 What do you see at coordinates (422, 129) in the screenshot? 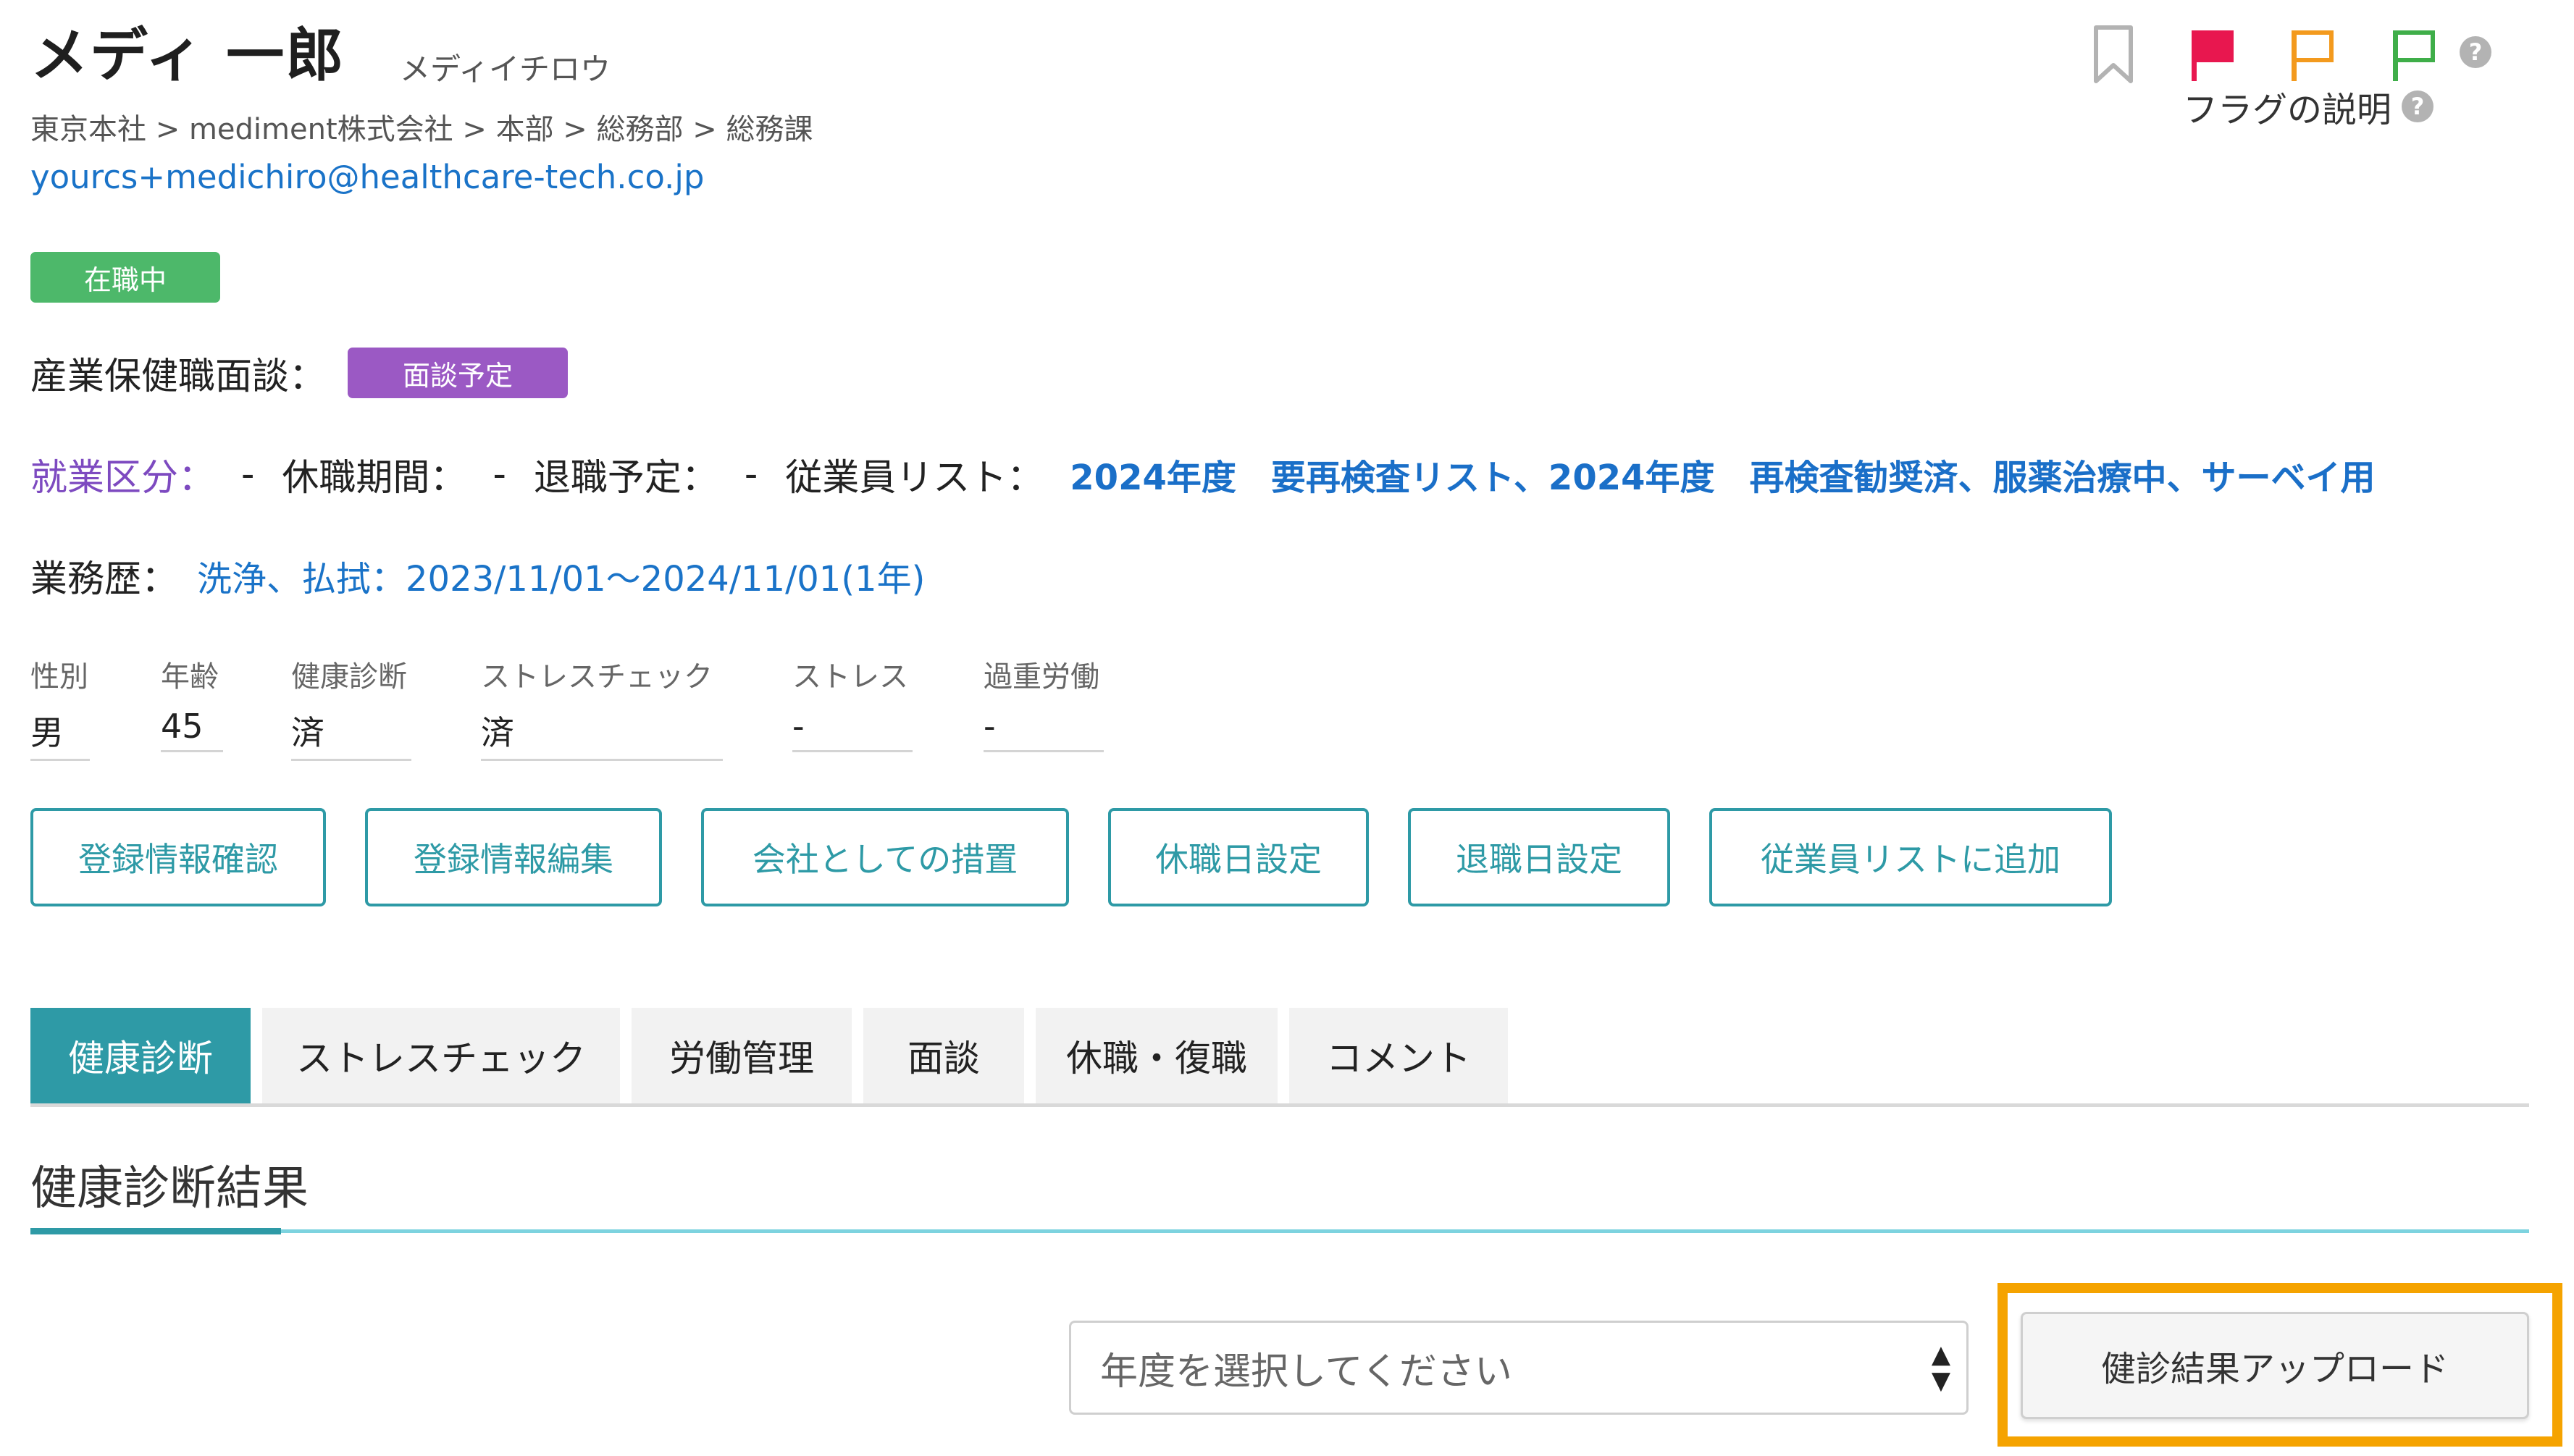
I see `breadcrumb: 東京本社 > mediment株式会社 > 本部 > 総務部 > 総務課` at bounding box center [422, 129].